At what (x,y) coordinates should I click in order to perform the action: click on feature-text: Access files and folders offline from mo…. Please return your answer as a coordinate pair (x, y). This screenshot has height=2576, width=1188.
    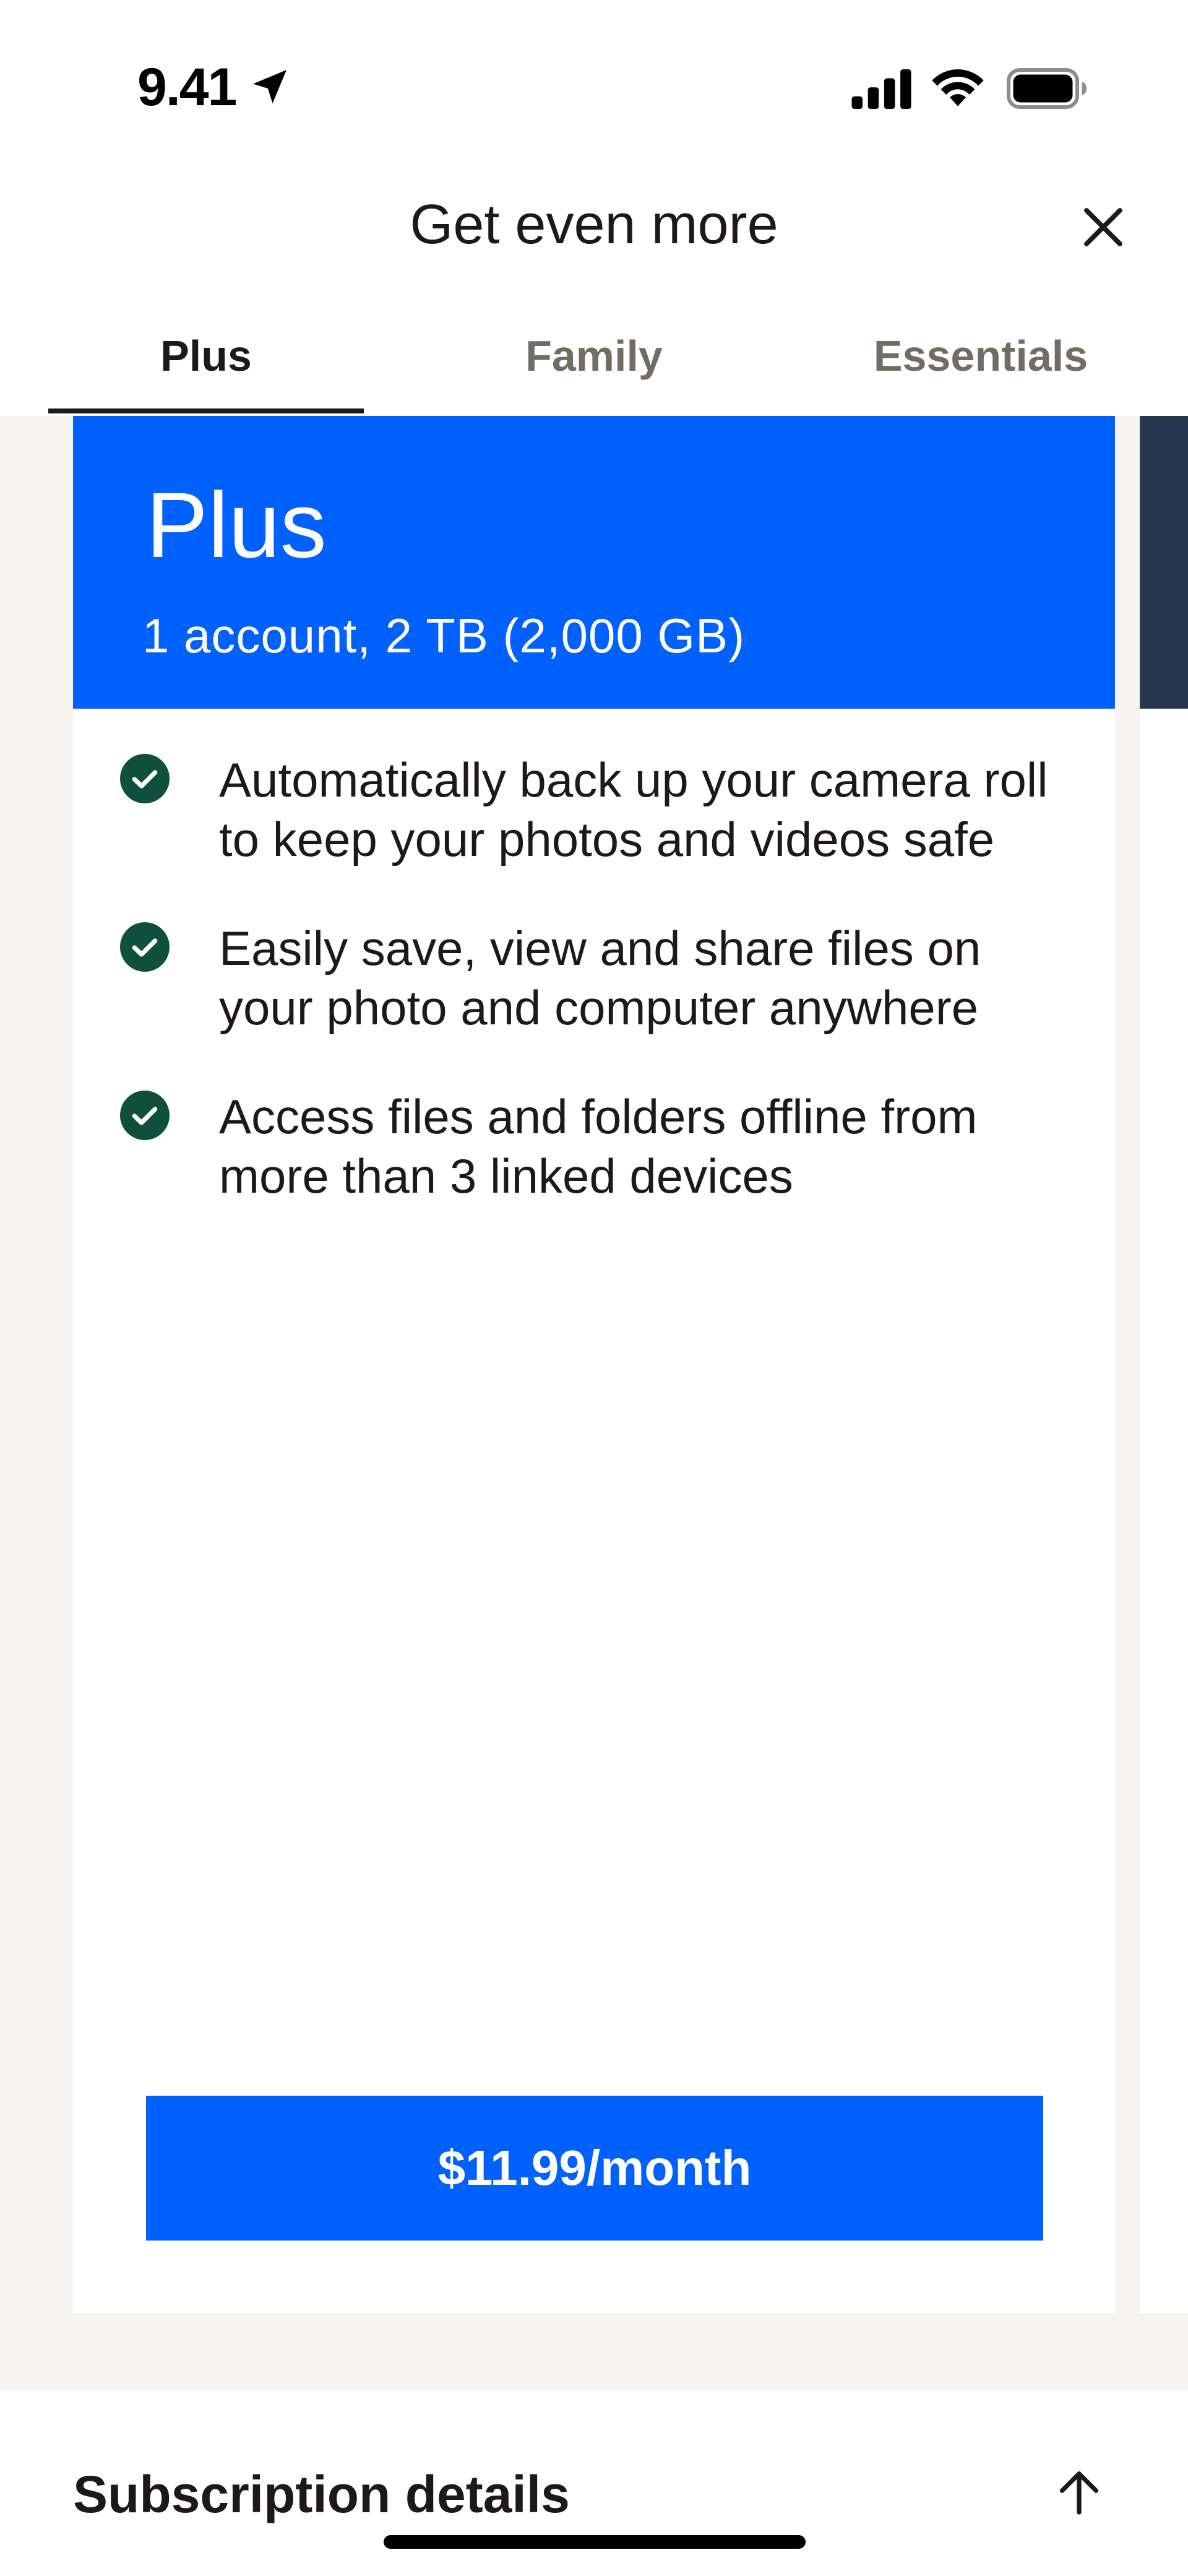
    Looking at the image, I should click on (598, 1146).